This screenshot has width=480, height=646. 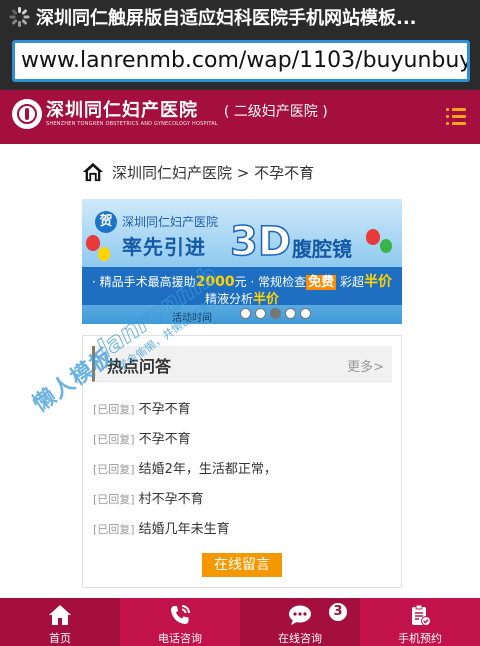 I want to click on qa-more-link: 更多>, so click(x=365, y=365).